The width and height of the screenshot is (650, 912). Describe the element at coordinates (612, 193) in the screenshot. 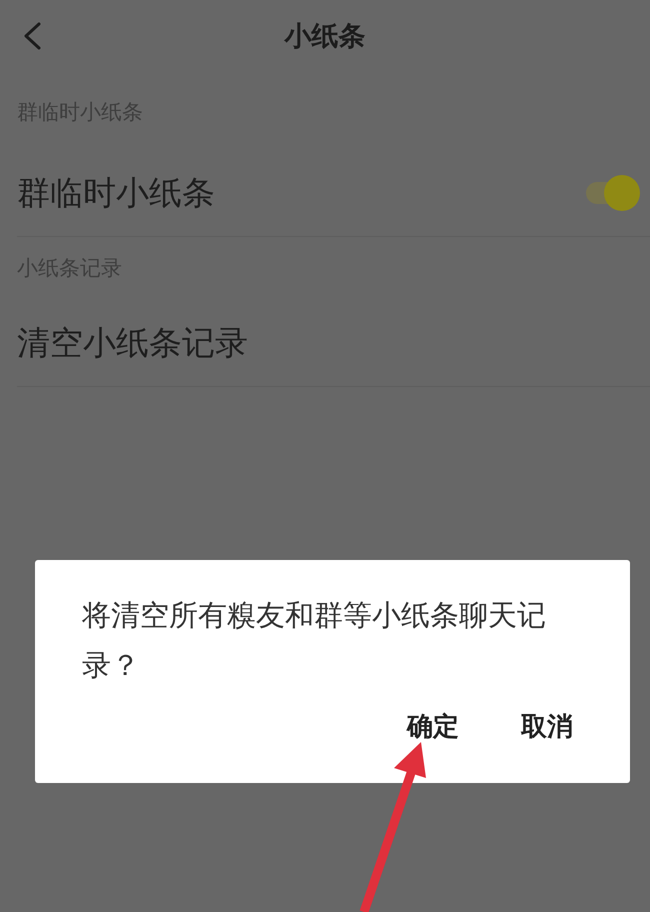

I see `toggle-switch` at that location.